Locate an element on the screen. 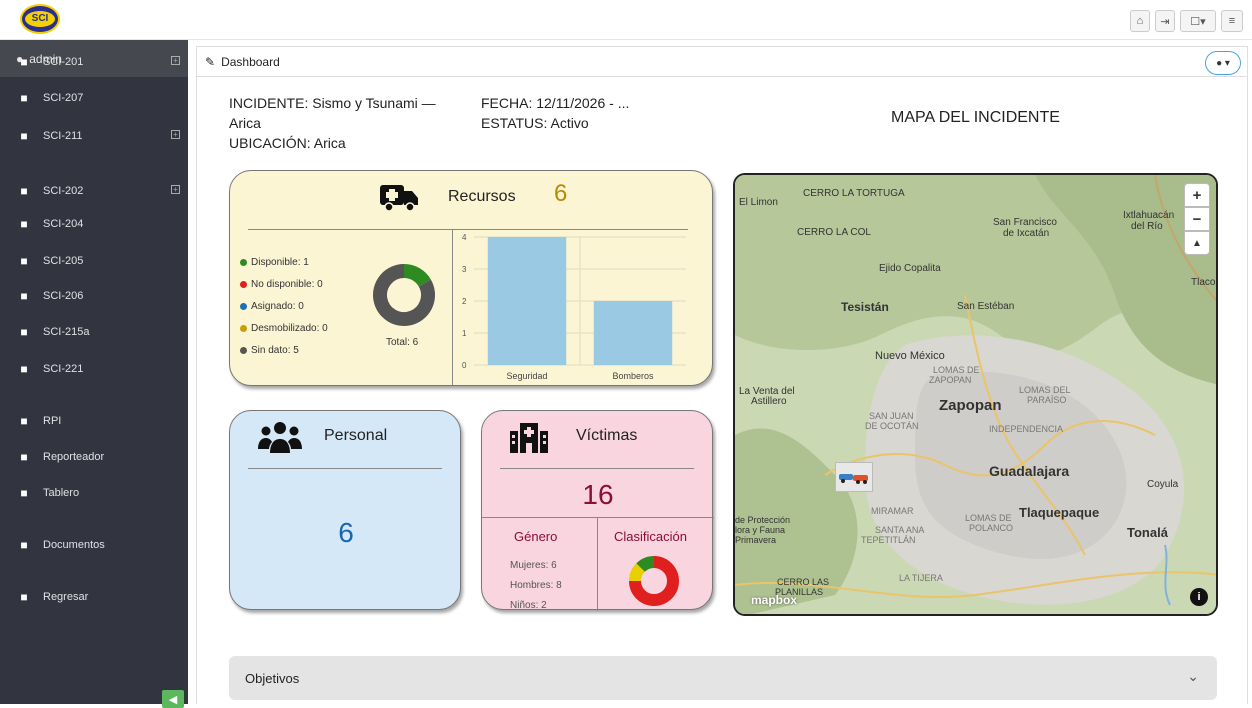 The image size is (1252, 708). genero-ninos: Niños: 2 is located at coordinates (528, 605).